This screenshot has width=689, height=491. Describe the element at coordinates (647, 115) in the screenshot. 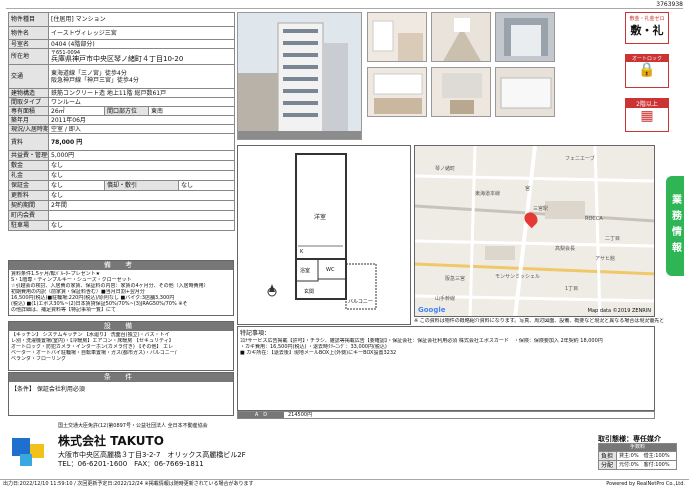

I see `badge-second-floor: 2階以上 ▦` at that location.